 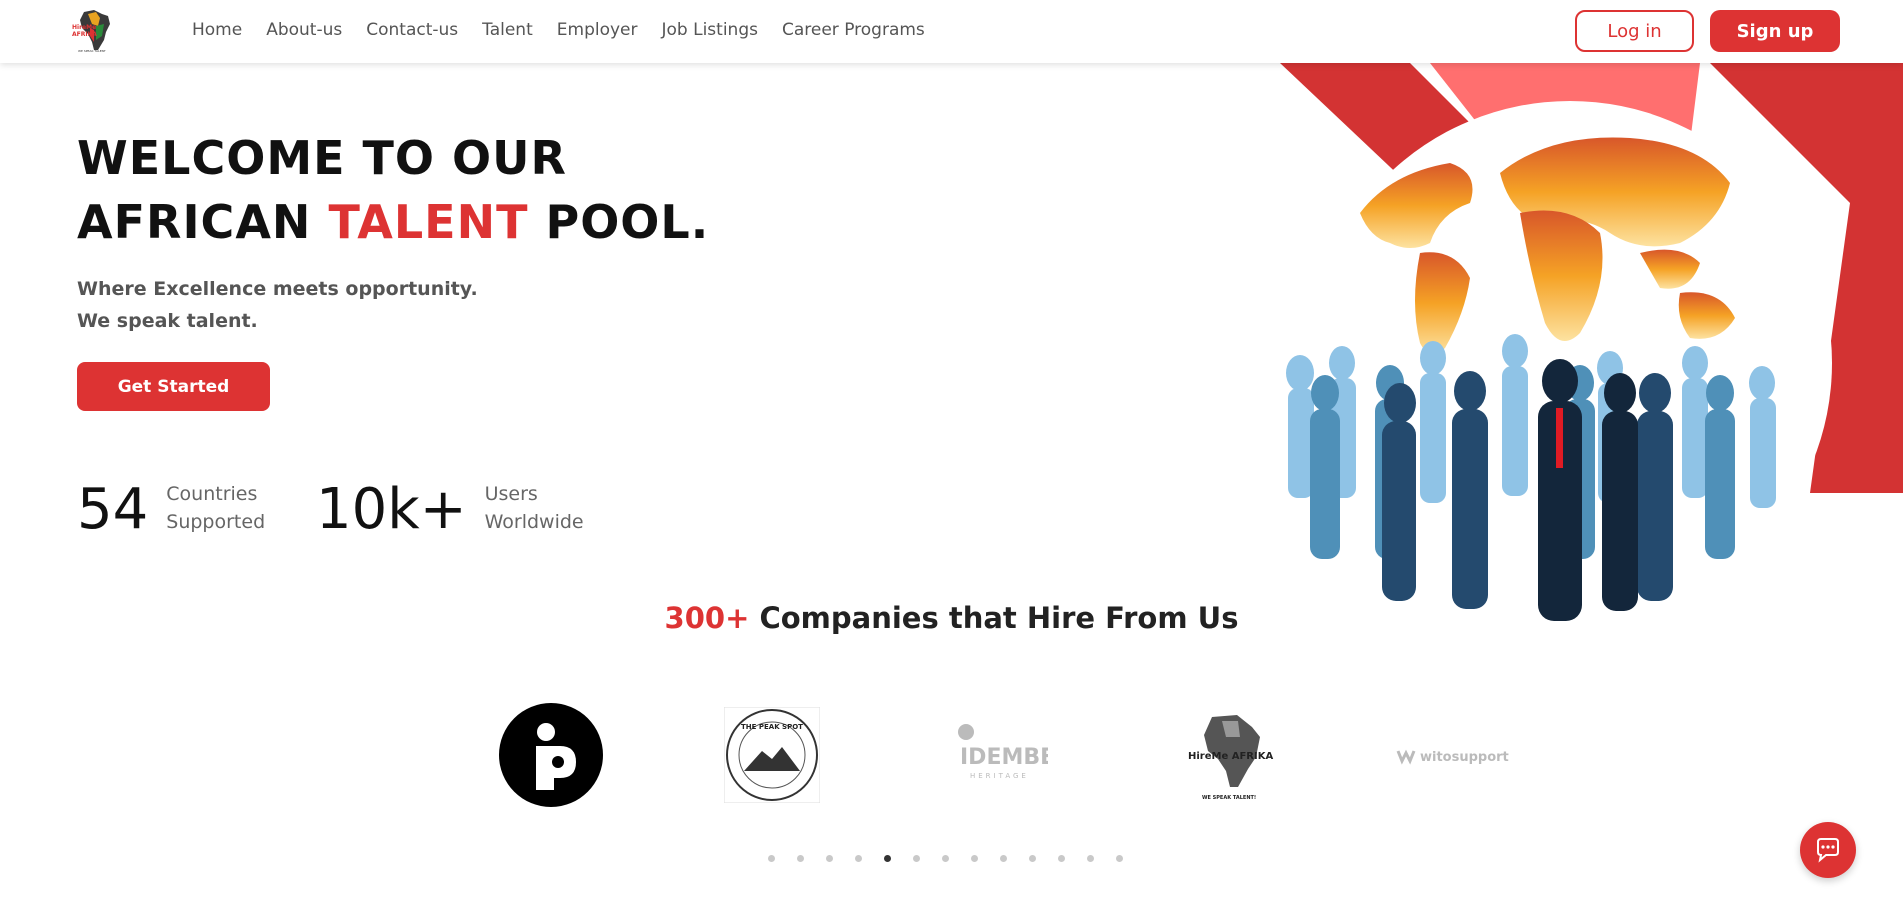 What do you see at coordinates (428, 222) in the screenshot?
I see `hero-title-accent: TALENT` at bounding box center [428, 222].